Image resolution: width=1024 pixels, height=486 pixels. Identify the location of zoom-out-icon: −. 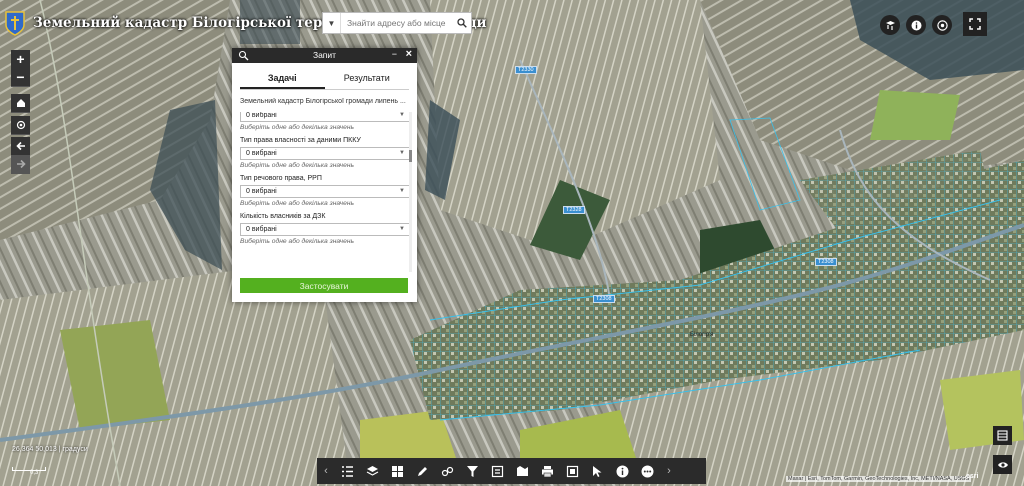
(20, 77).